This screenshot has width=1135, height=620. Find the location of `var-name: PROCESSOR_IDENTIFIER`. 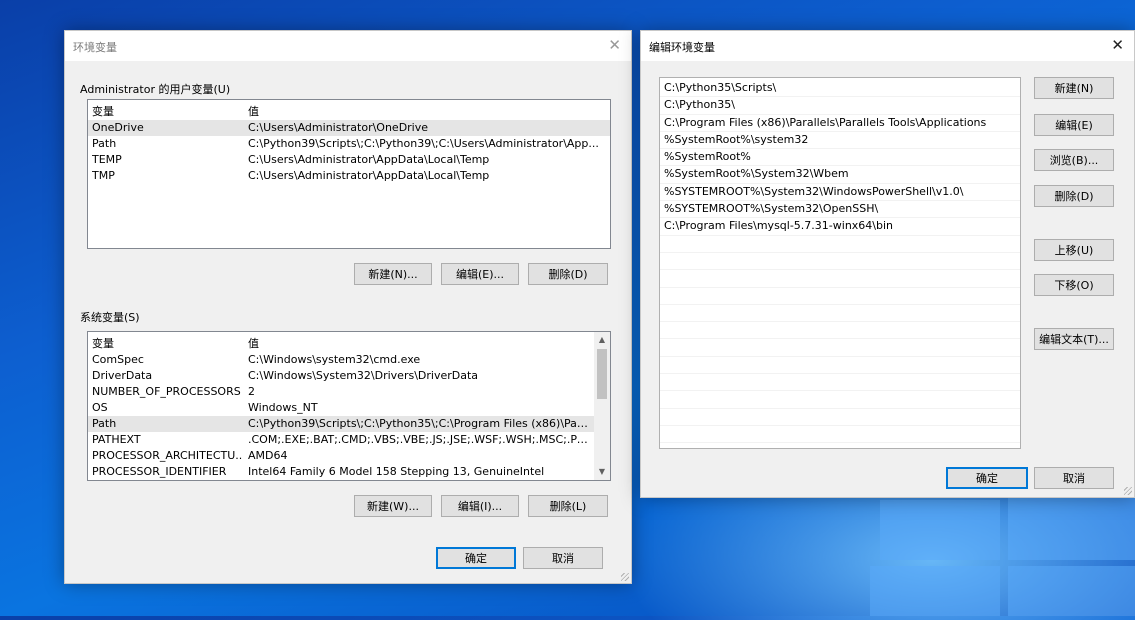

var-name: PROCESSOR_IDENTIFIER is located at coordinates (159, 471).